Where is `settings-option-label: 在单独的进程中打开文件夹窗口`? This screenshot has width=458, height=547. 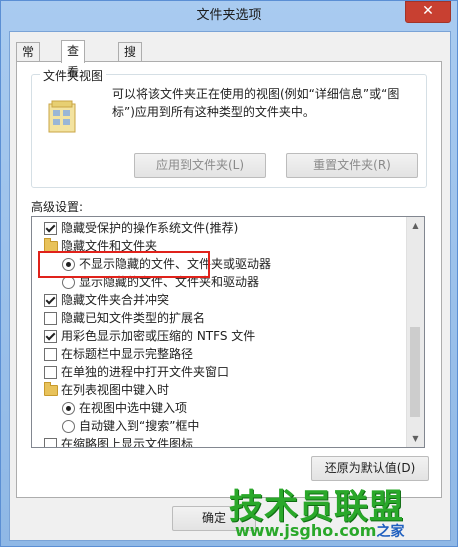 settings-option-label: 在单独的进程中打开文件夹窗口 is located at coordinates (145, 372).